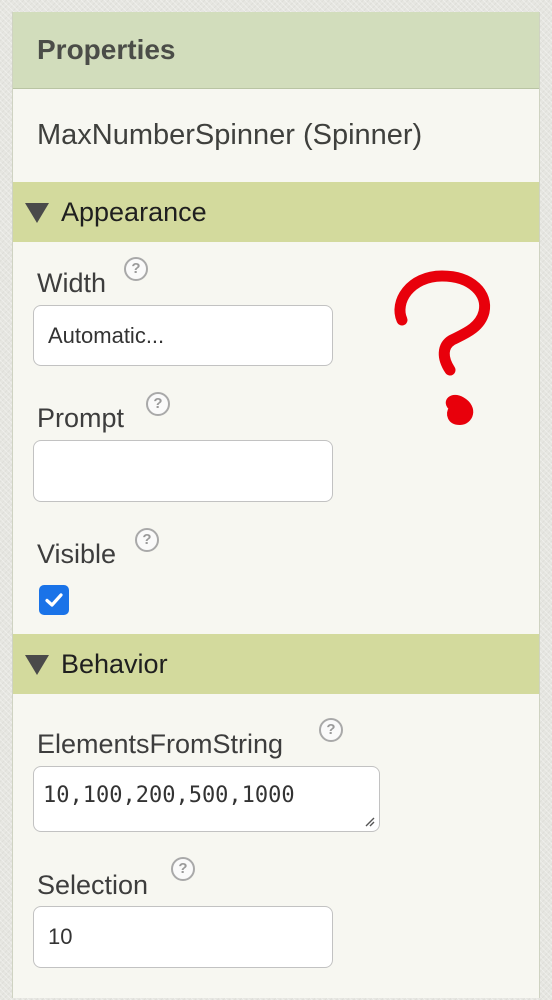 This screenshot has height=1000, width=552. I want to click on visible-checkbox, so click(54, 600).